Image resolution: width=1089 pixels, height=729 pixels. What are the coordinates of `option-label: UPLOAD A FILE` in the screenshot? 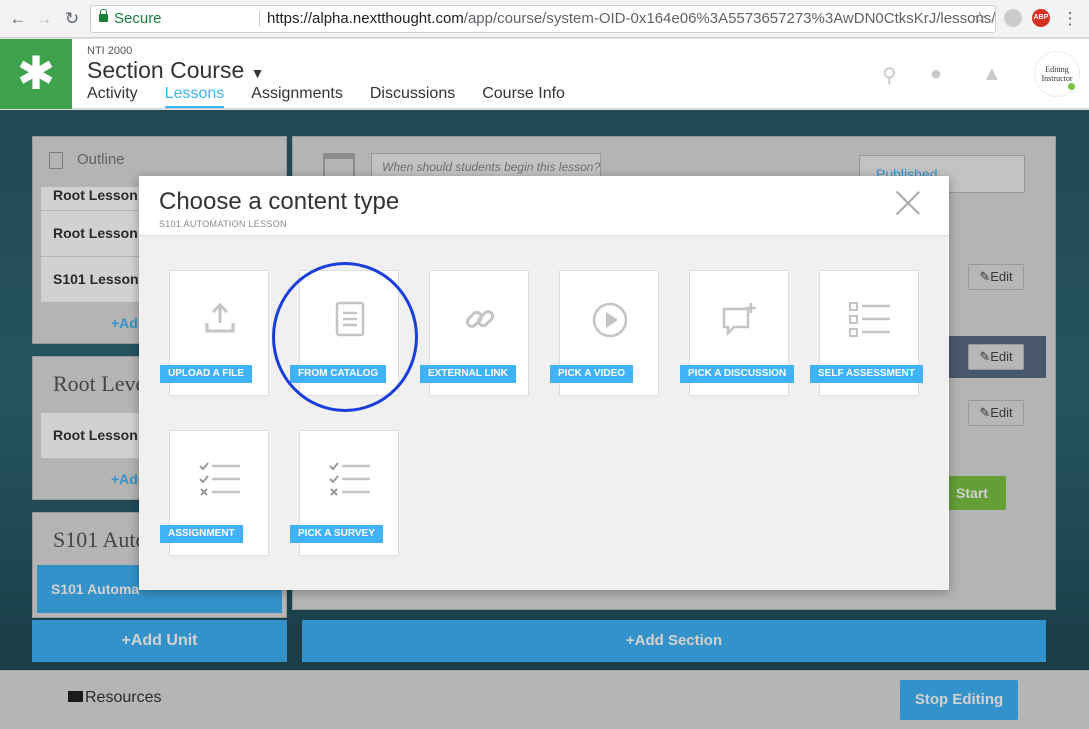 It's located at (206, 374).